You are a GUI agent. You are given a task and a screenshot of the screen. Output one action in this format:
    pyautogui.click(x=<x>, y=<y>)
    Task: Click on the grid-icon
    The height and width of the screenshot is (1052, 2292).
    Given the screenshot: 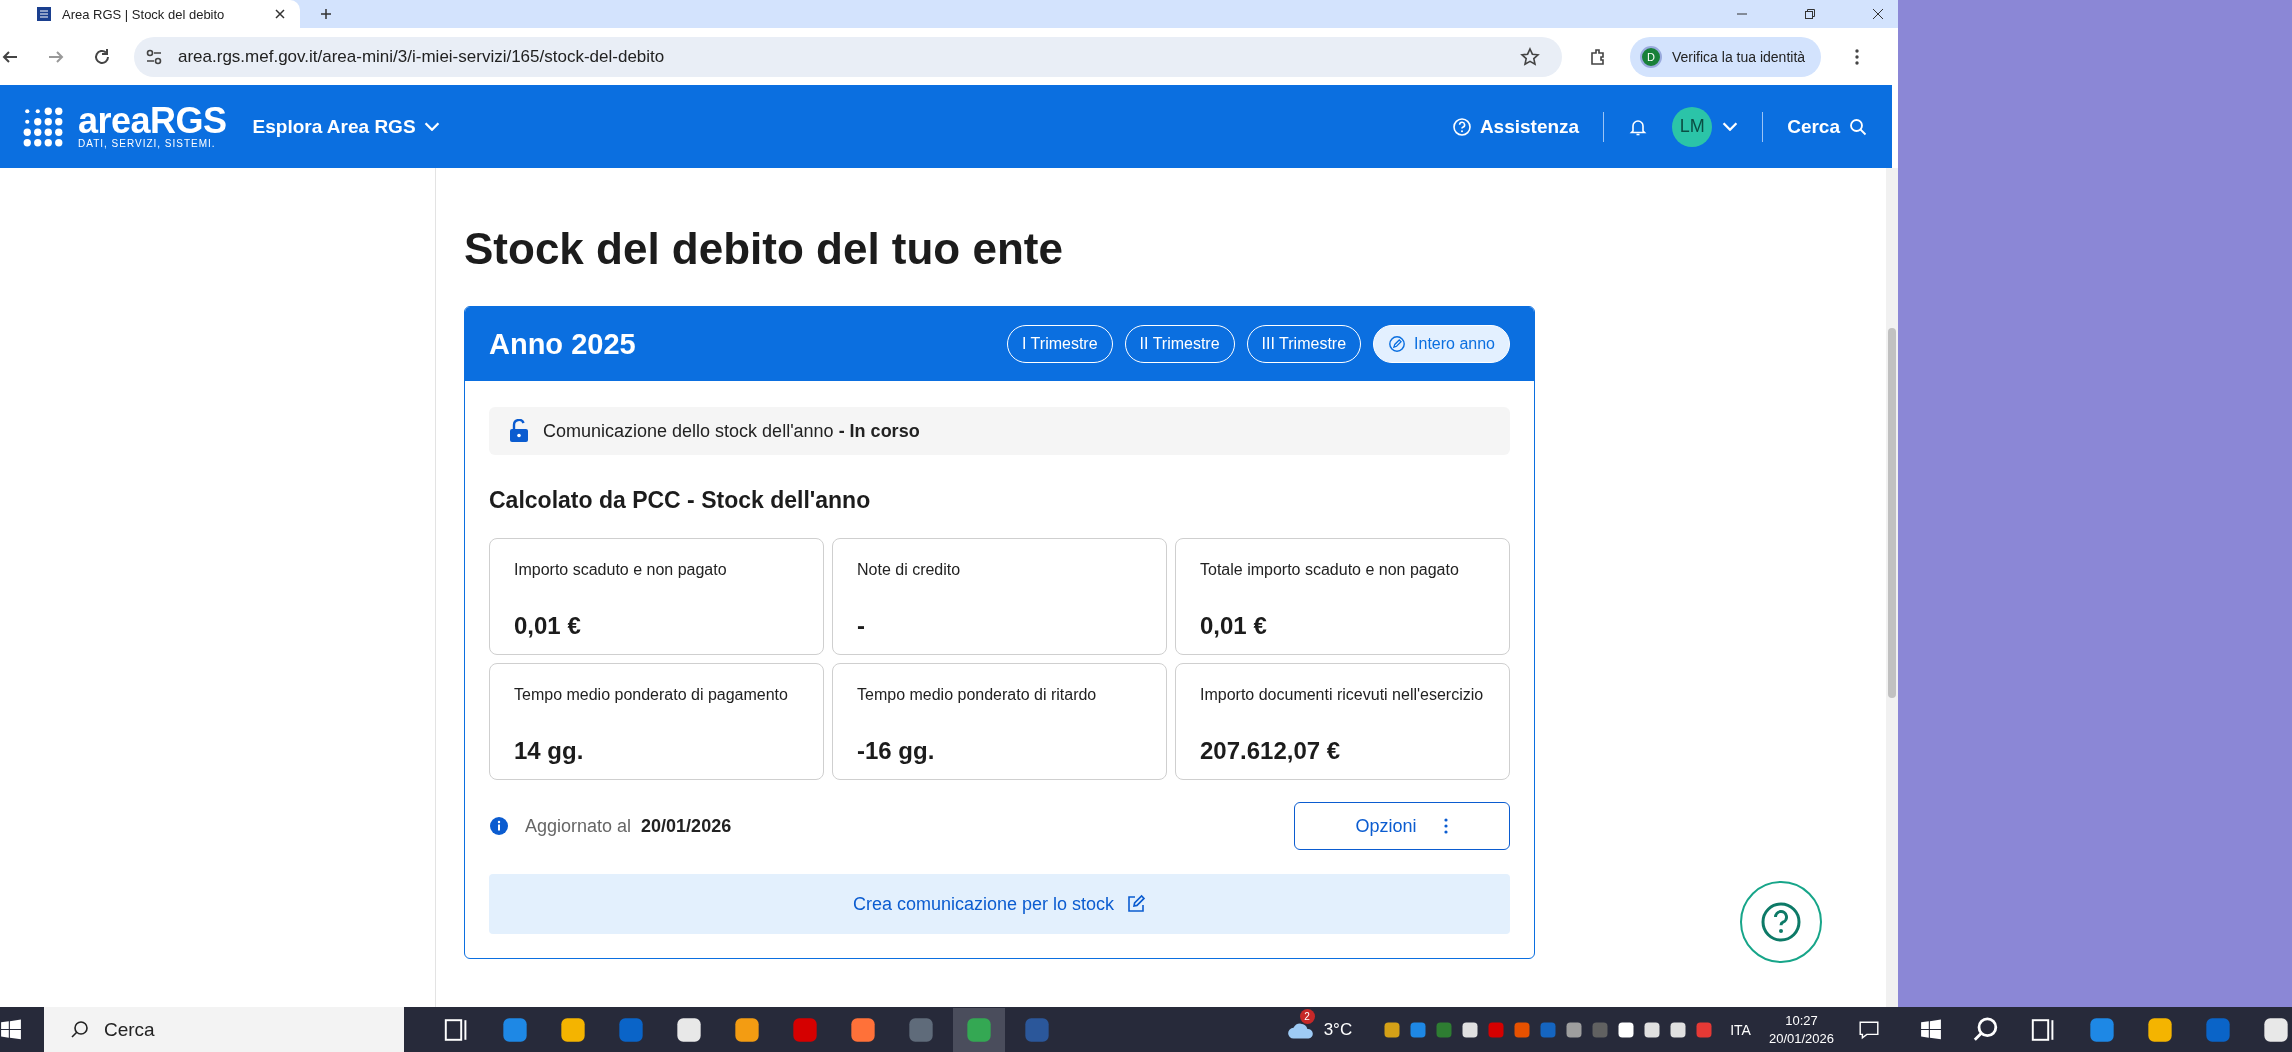 What is the action you would take?
    pyautogui.click(x=44, y=14)
    